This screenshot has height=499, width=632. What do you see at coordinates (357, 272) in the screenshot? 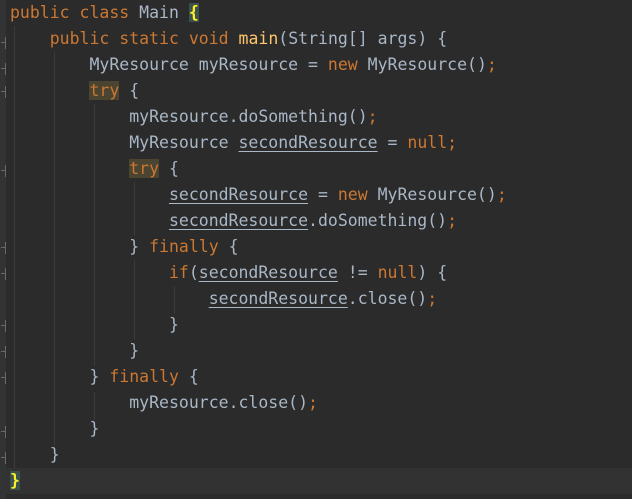
I see `operator: !=` at bounding box center [357, 272].